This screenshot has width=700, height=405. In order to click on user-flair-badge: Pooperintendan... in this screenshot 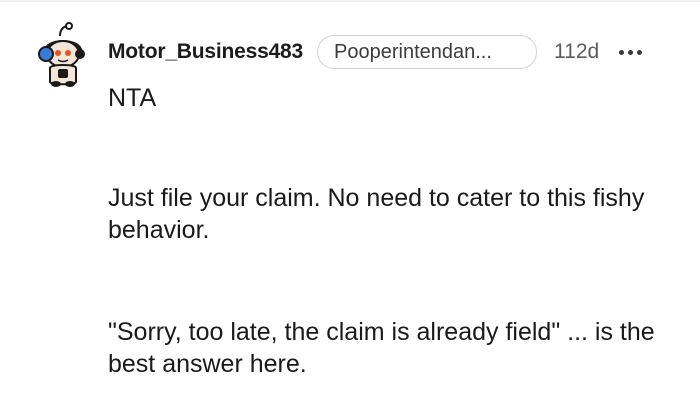, I will do `click(427, 52)`.